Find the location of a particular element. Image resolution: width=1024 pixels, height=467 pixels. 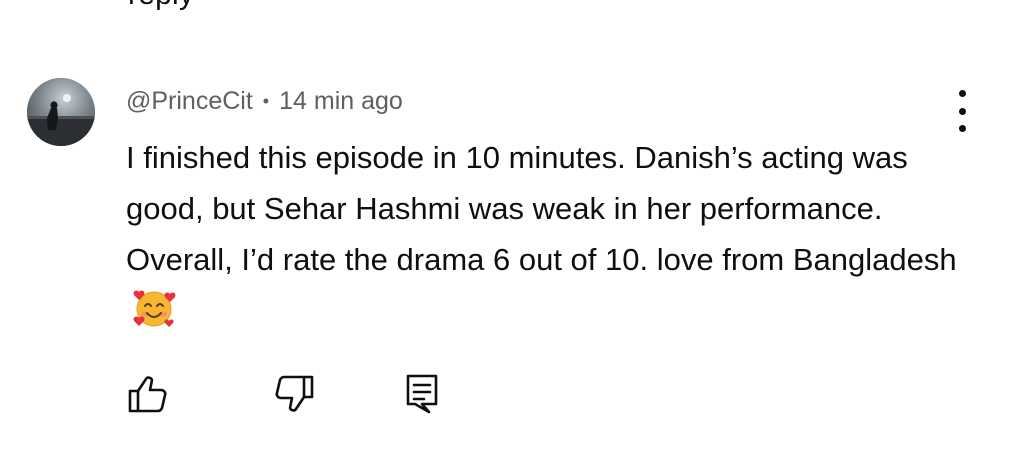

thumb-up-icon is located at coordinates (147, 394).